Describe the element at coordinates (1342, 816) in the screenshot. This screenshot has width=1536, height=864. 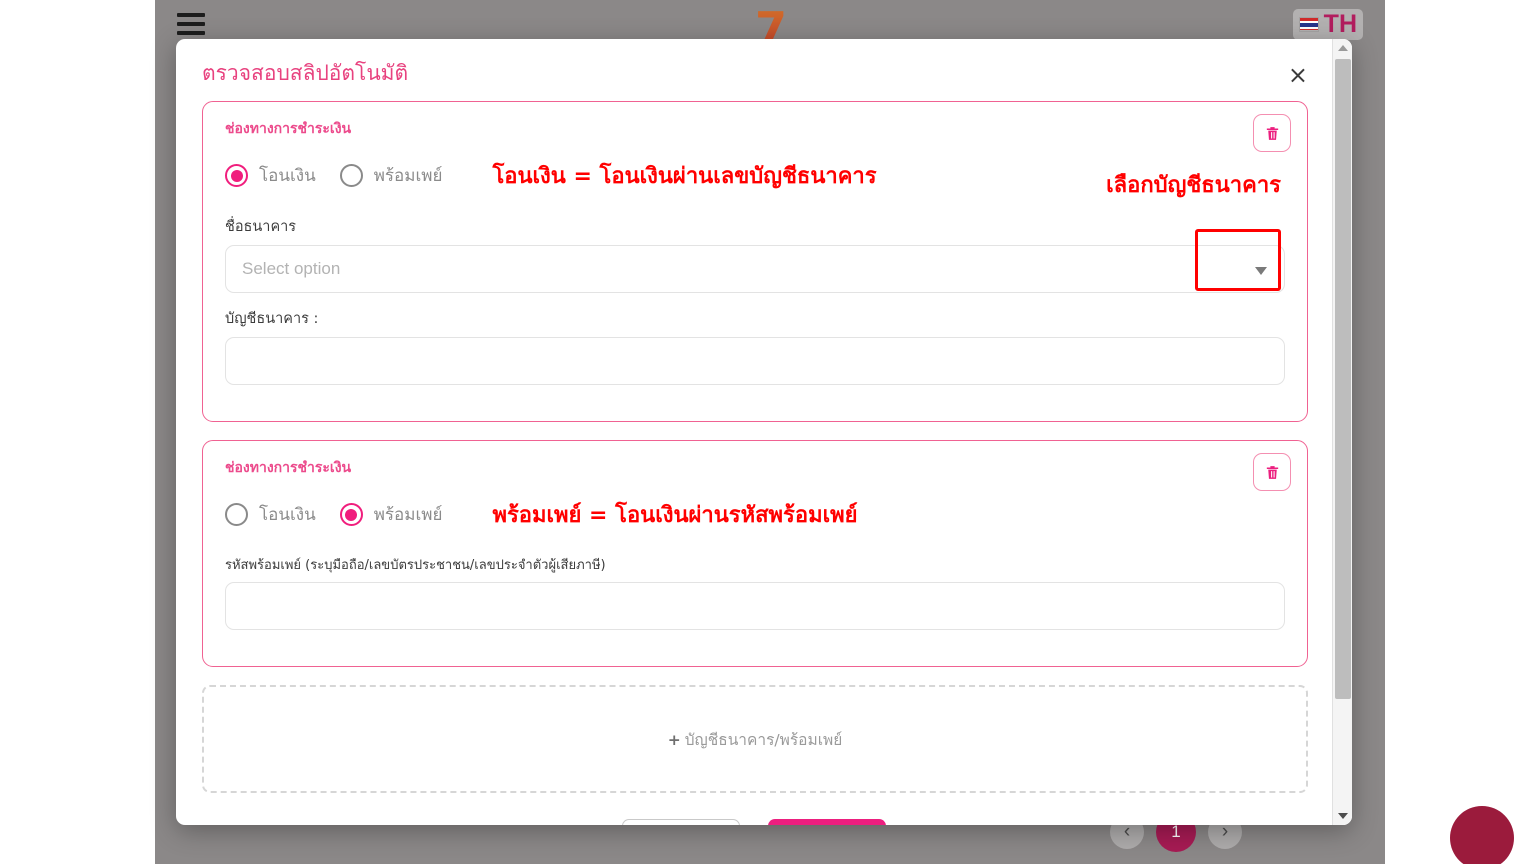
I see `scroll-down-arrow-icon` at that location.